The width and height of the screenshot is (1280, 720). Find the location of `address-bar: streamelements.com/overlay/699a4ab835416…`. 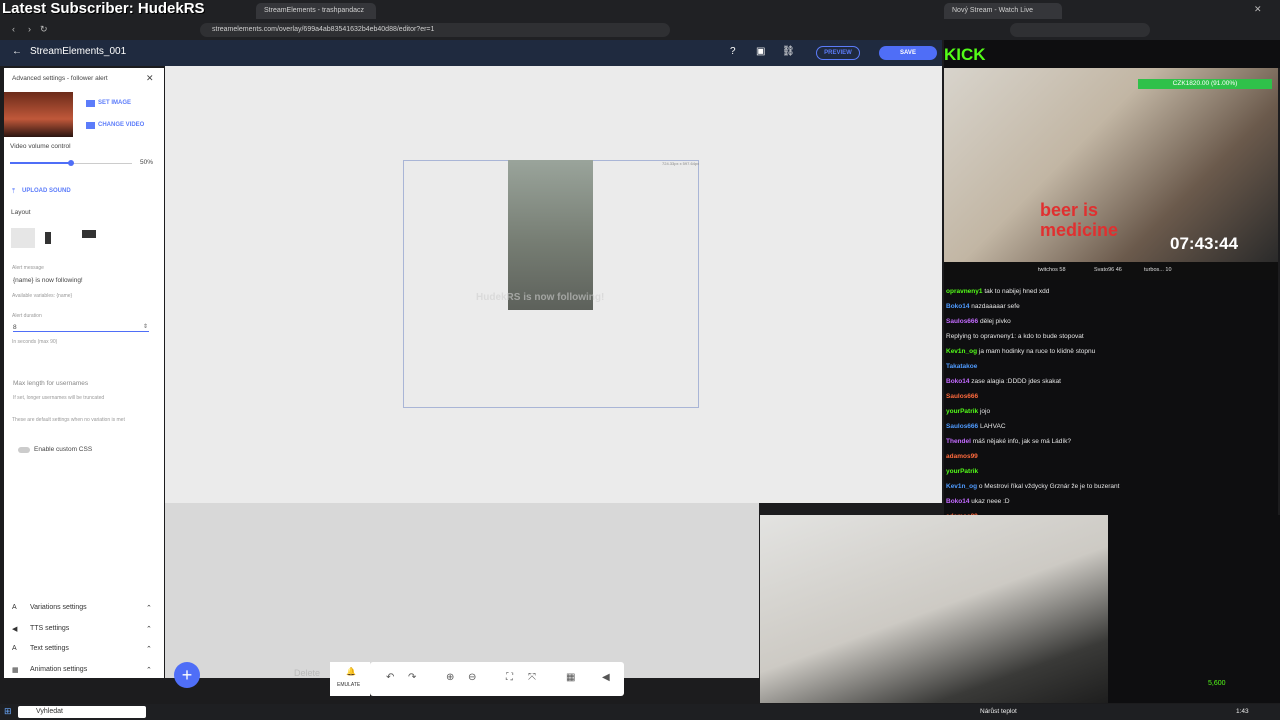

address-bar: streamelements.com/overlay/699a4ab835416… is located at coordinates (435, 30).